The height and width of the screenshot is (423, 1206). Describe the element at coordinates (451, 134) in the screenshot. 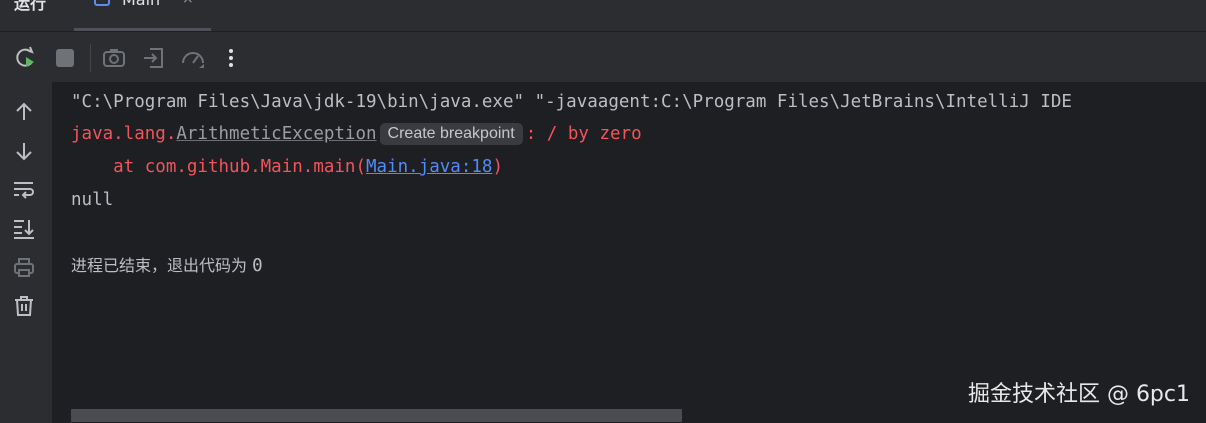

I see `create-breakpoint-button: Create breakpoint` at that location.